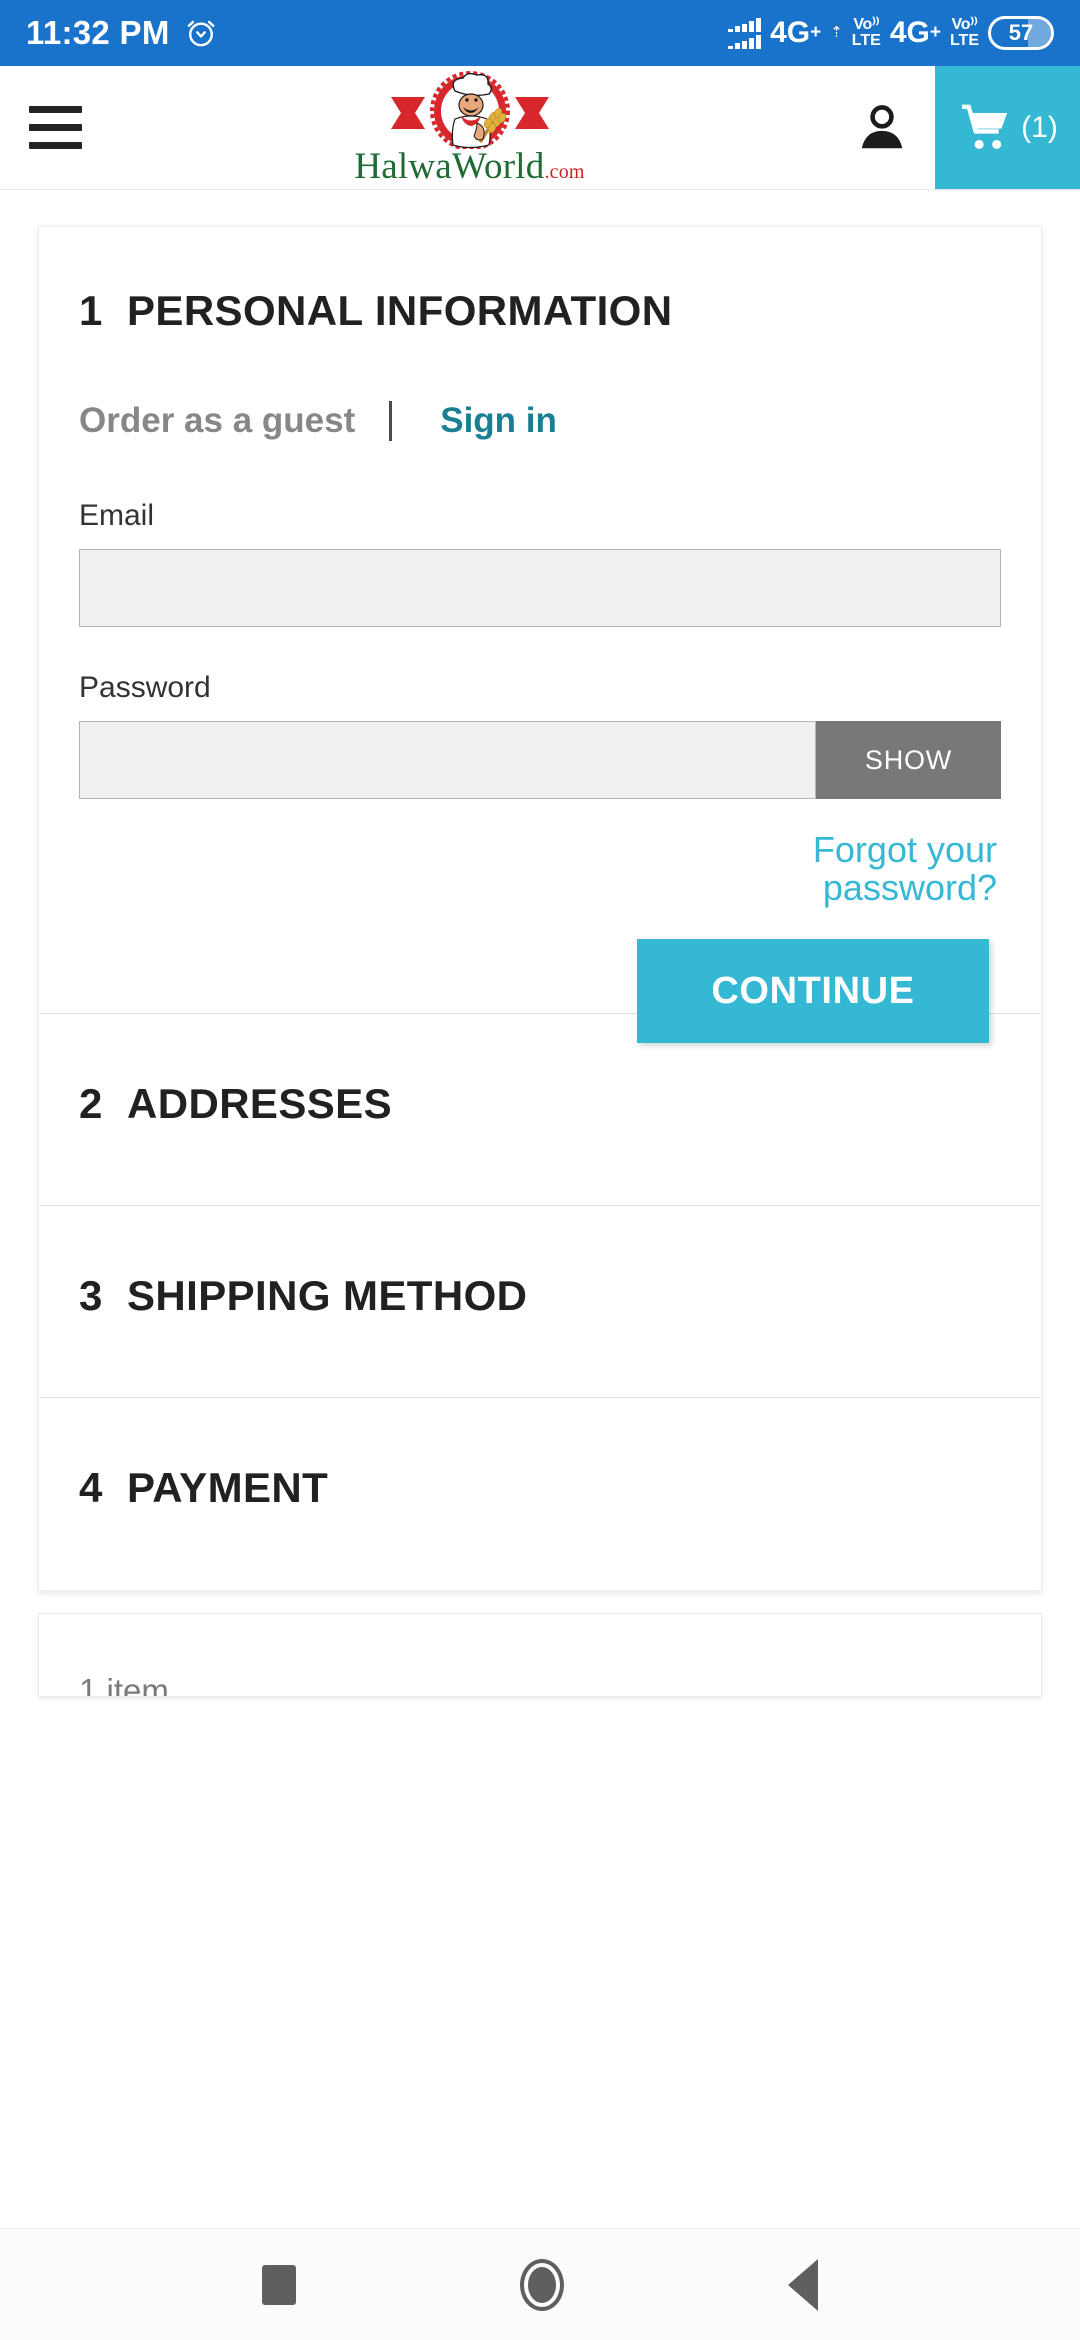 This screenshot has width=1080, height=2340. I want to click on status-bar-left: 11:32 PM, so click(122, 33).